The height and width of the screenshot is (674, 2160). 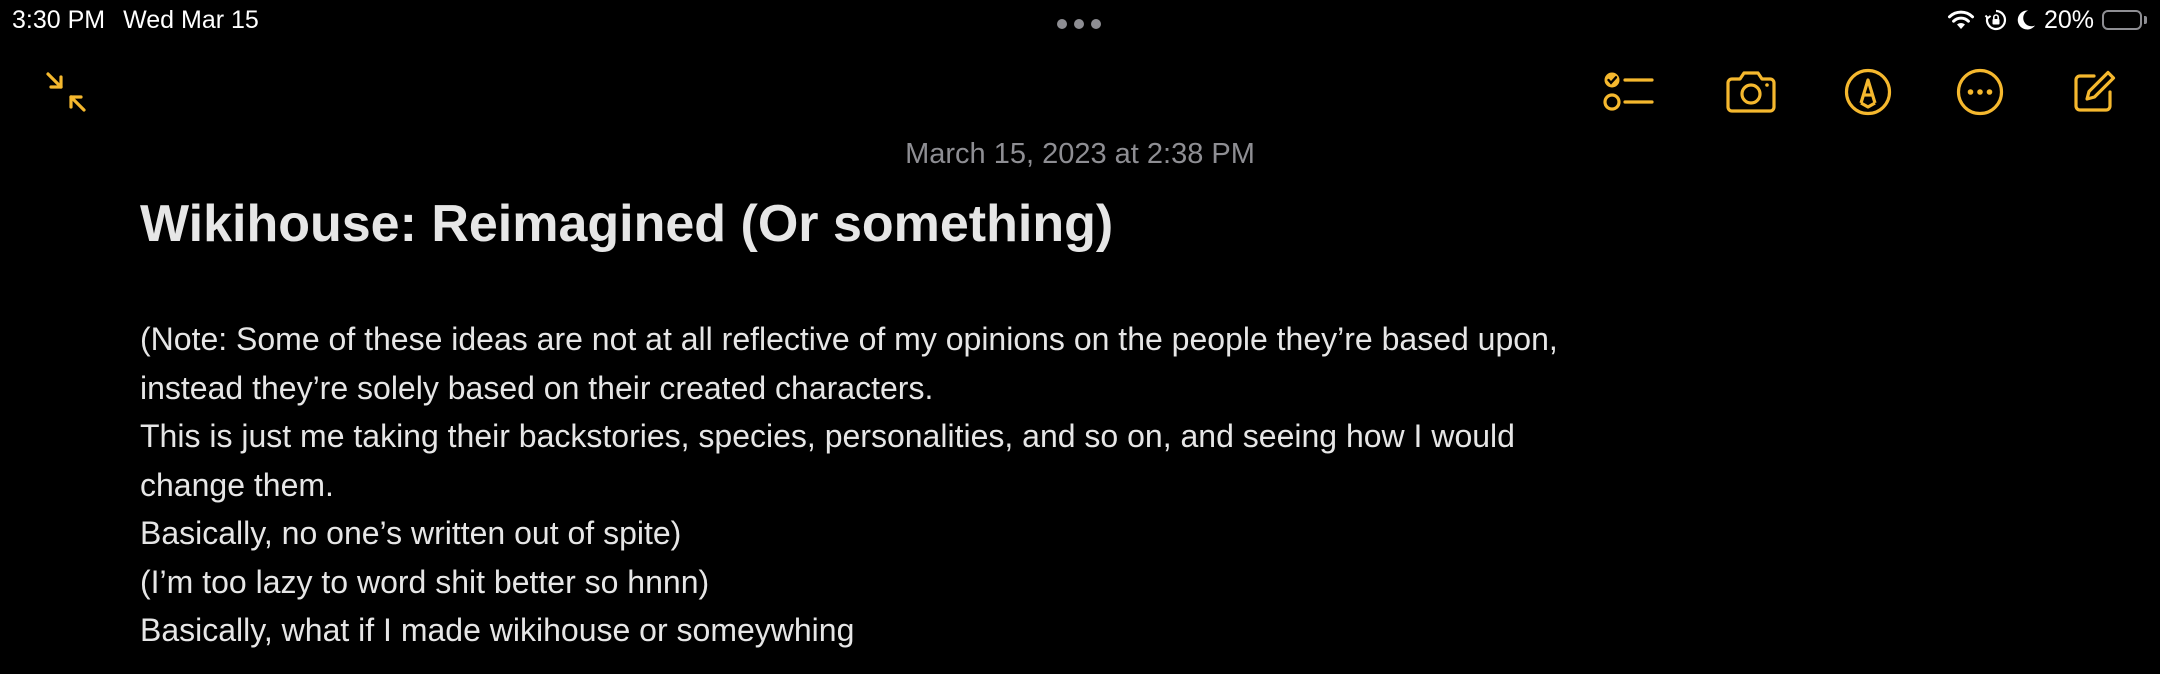 I want to click on orientation-lock-icon, so click(x=1996, y=20).